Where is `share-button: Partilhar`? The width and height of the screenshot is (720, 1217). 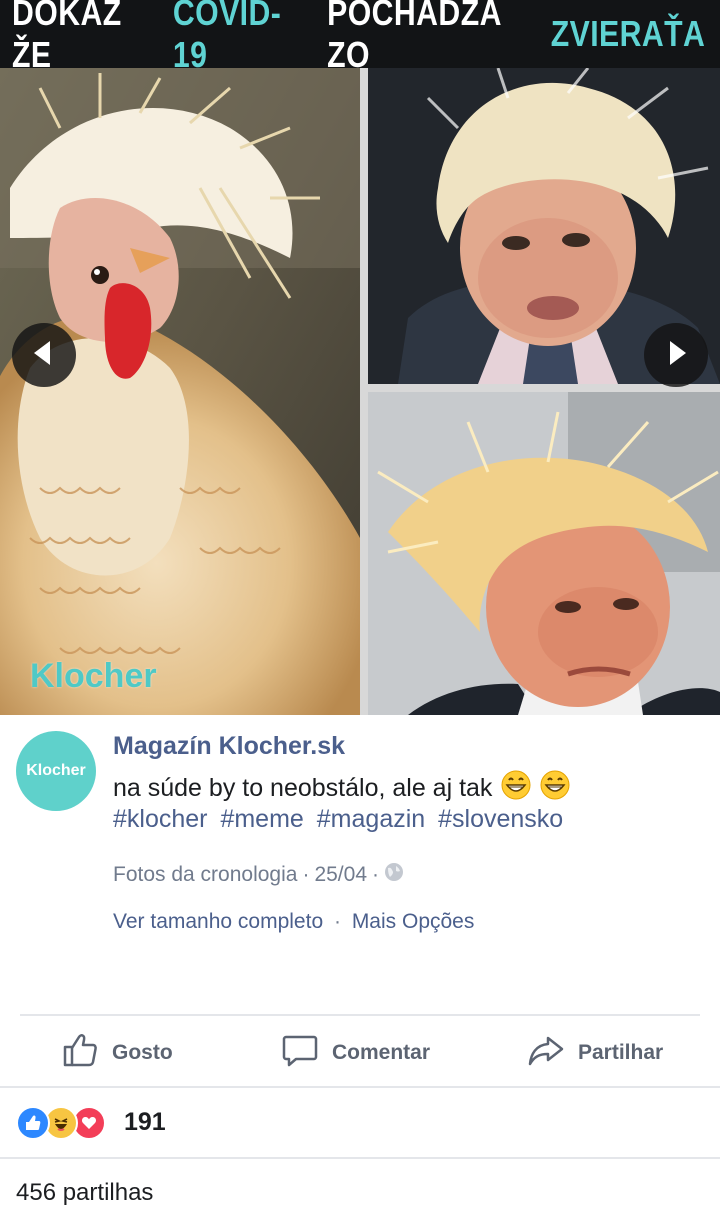
share-button: Partilhar is located at coordinates (595, 1053).